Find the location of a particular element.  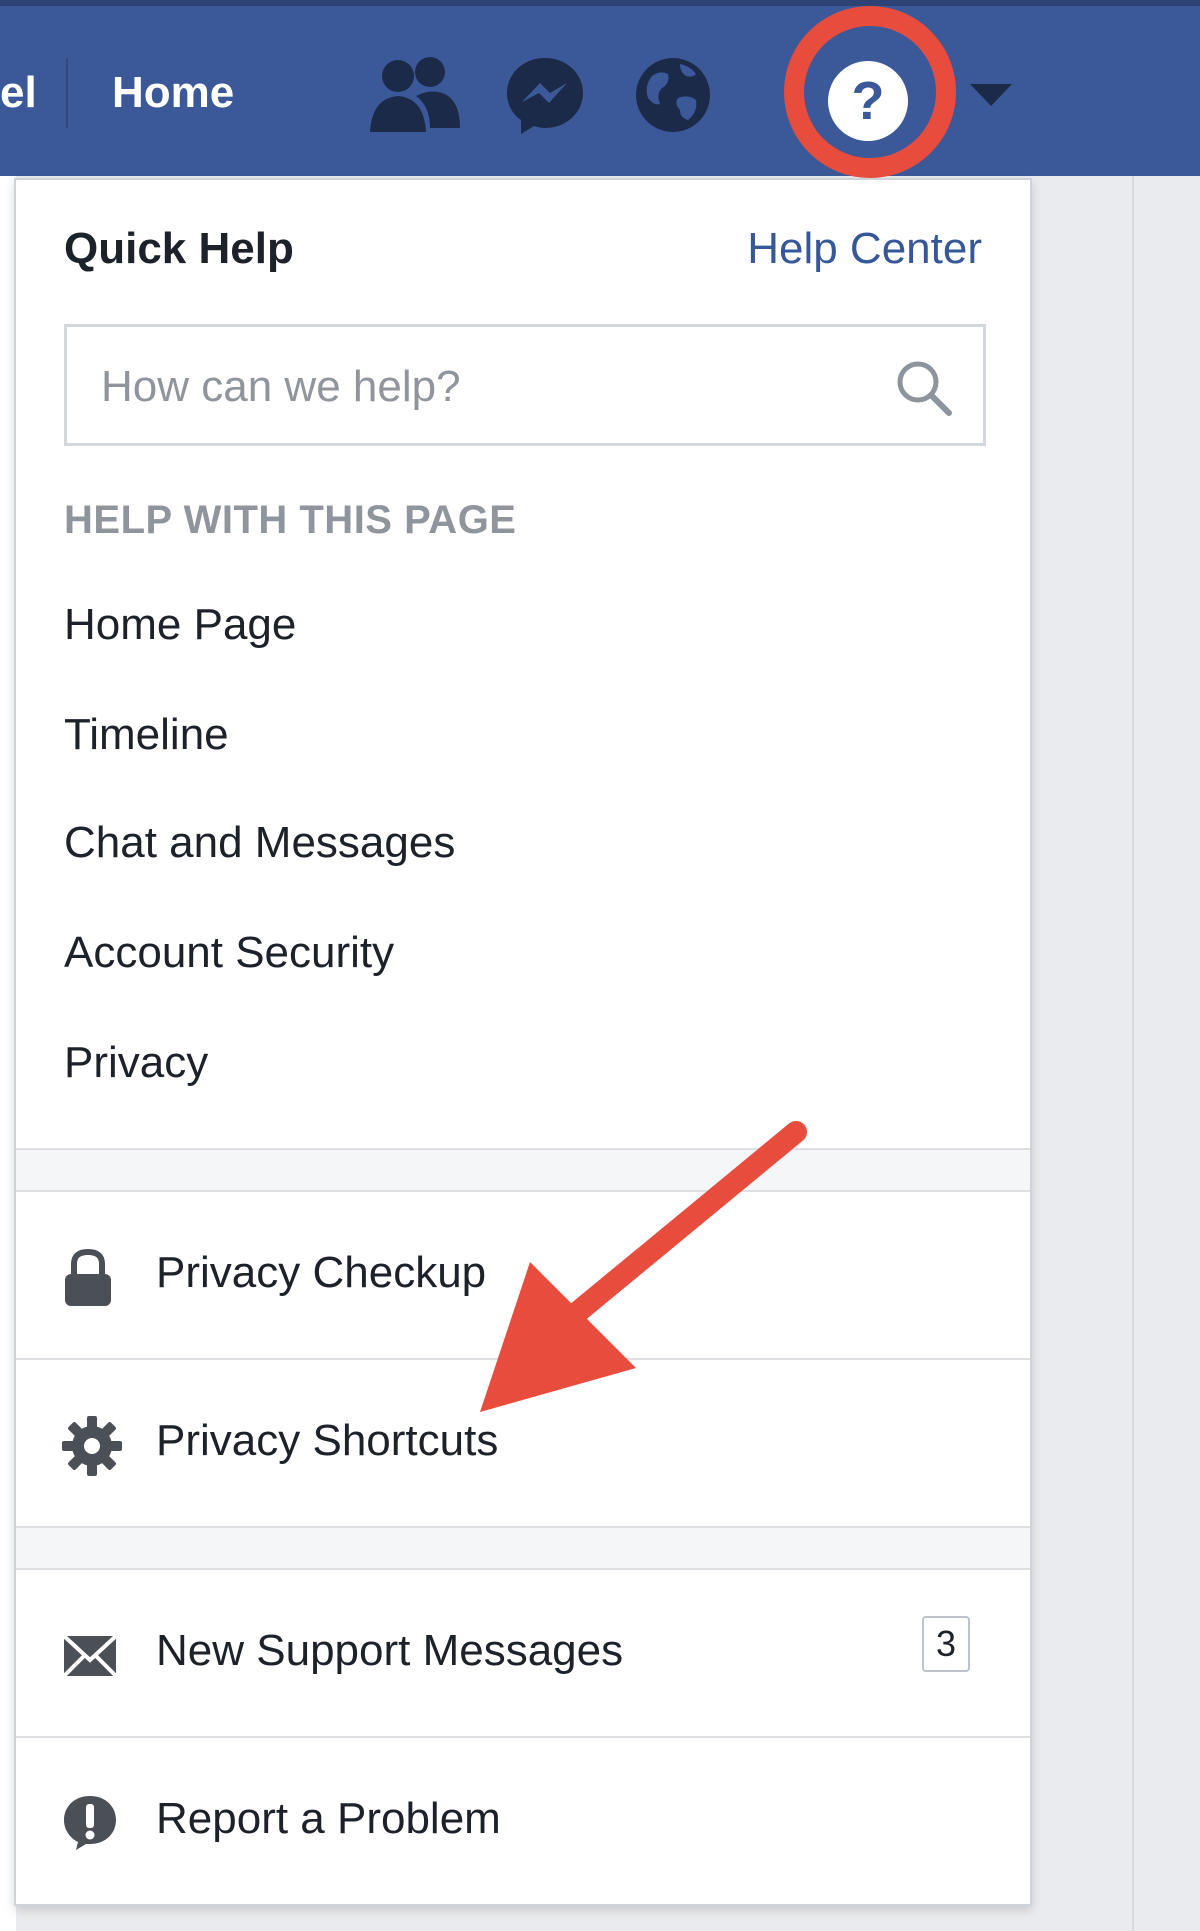

support-messages-item: New Support Messages 3 is located at coordinates (523, 1653).